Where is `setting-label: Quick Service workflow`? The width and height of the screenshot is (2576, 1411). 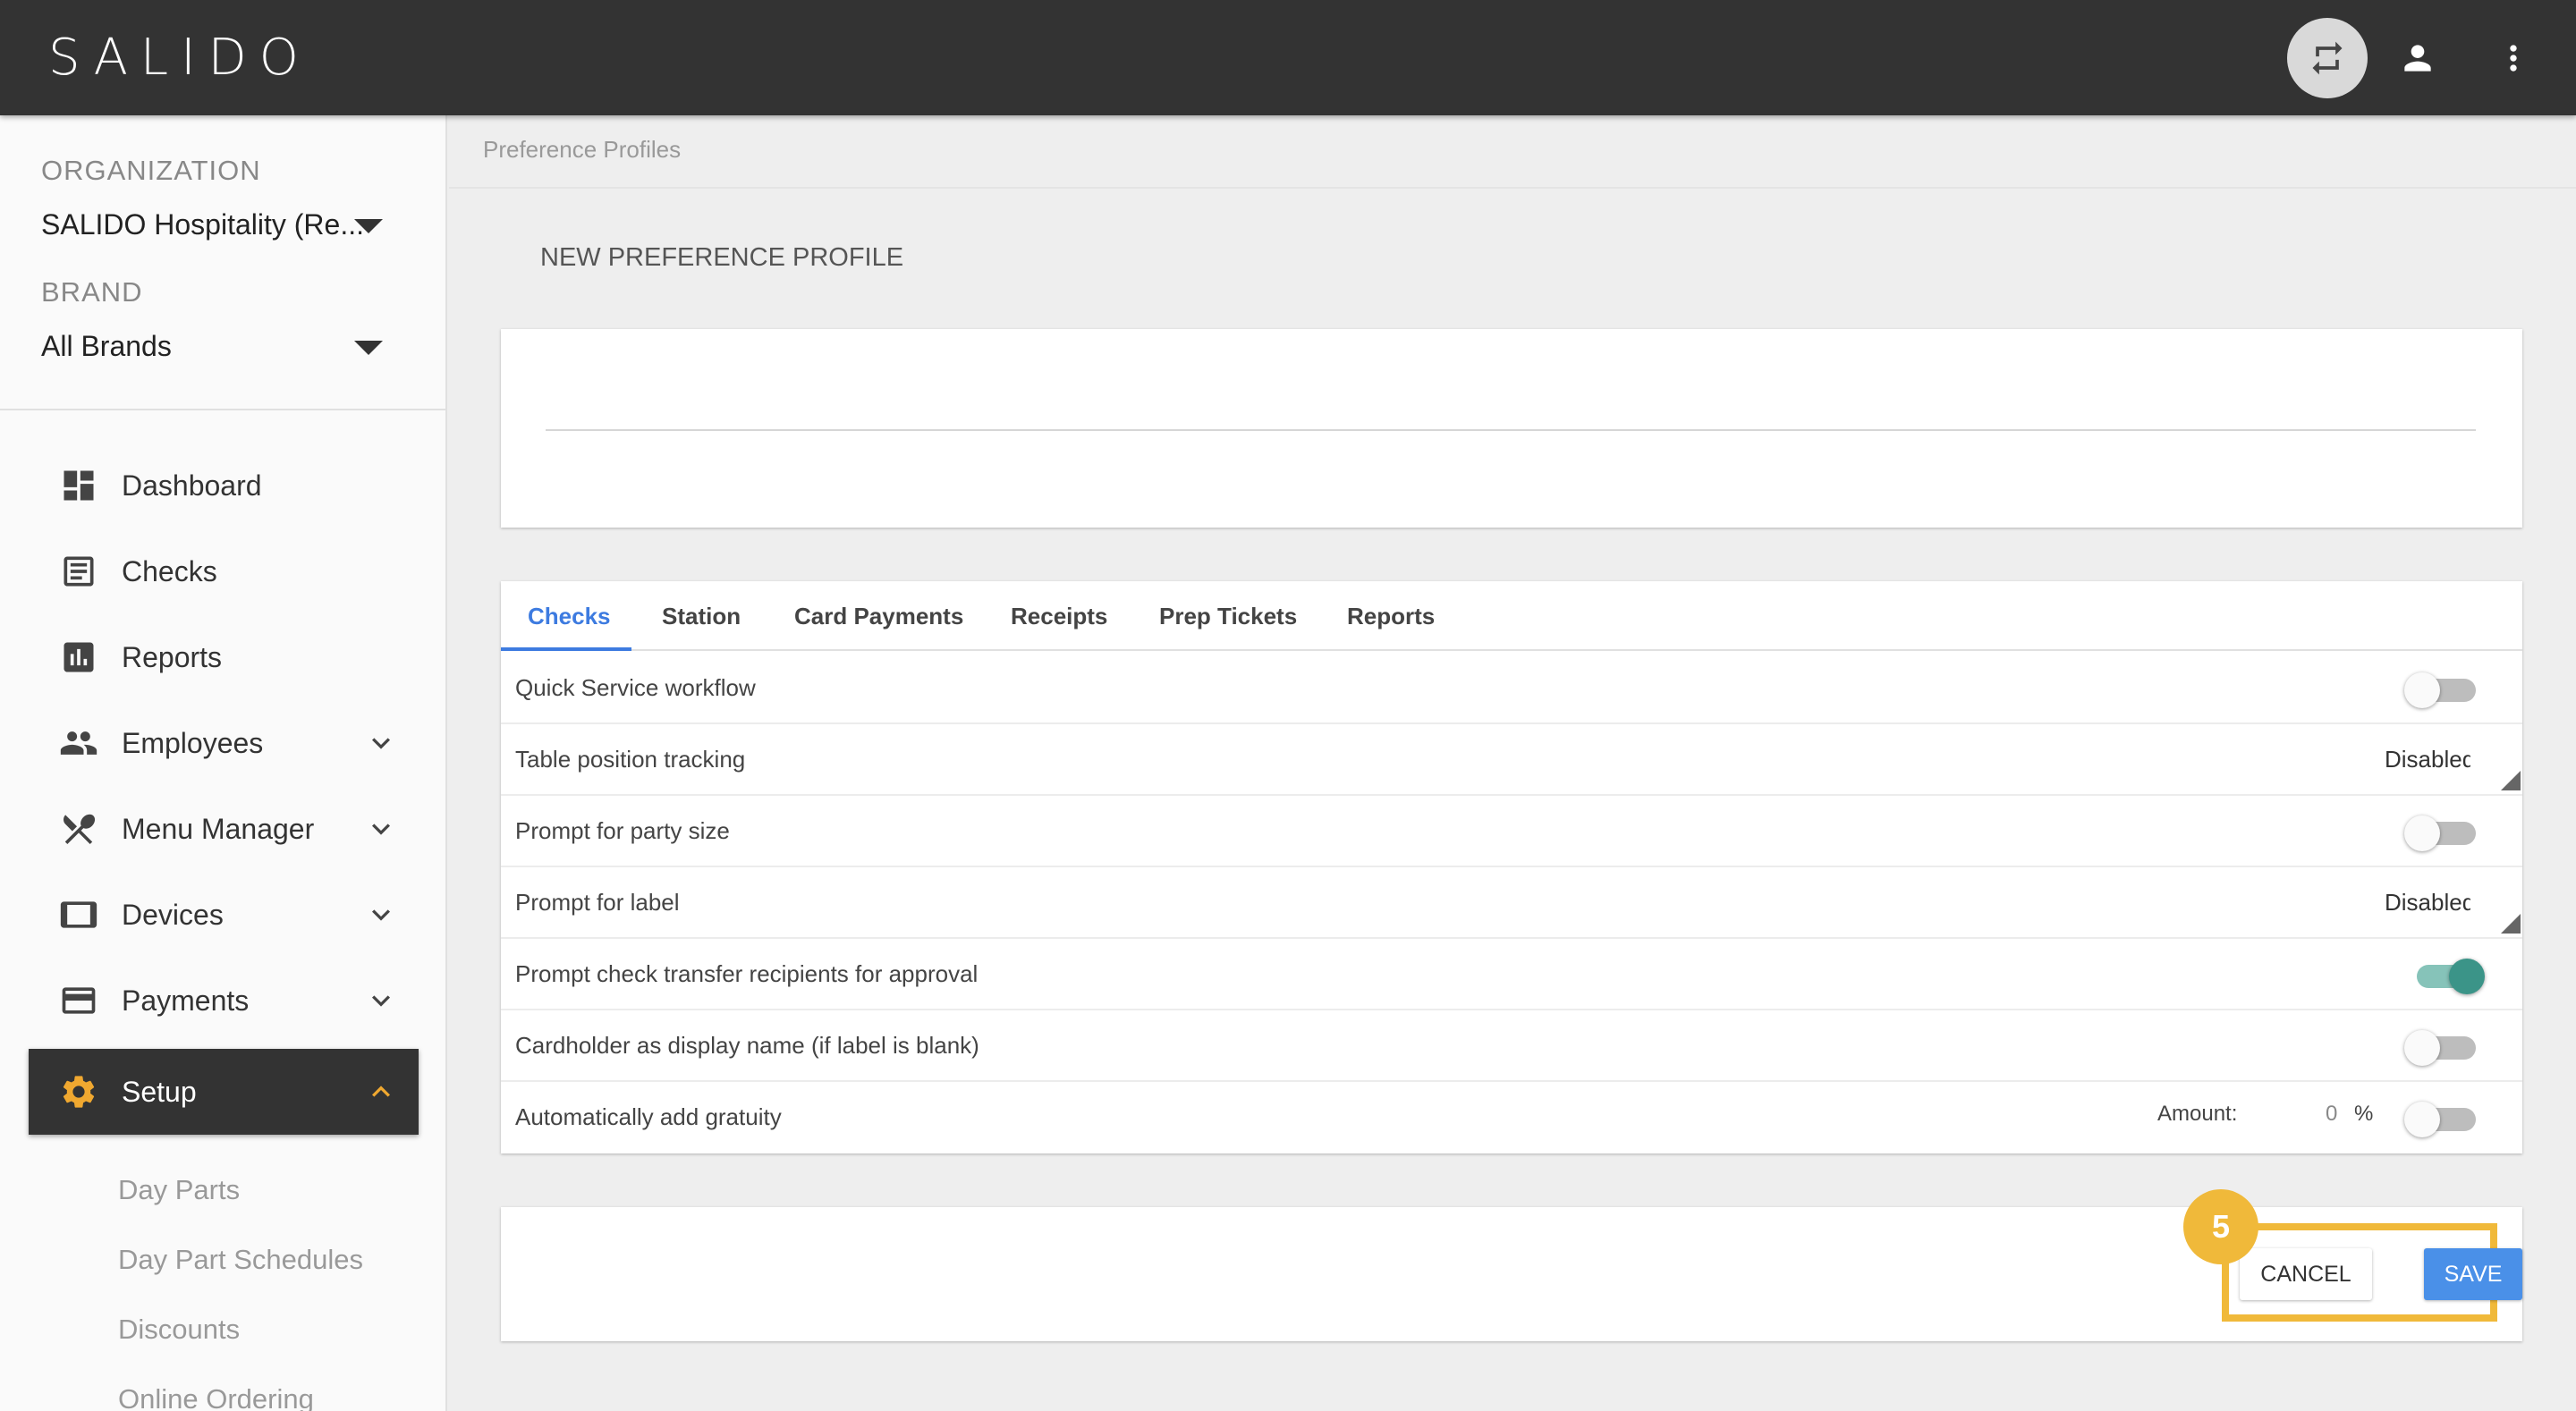 setting-label: Quick Service workflow is located at coordinates (635, 687).